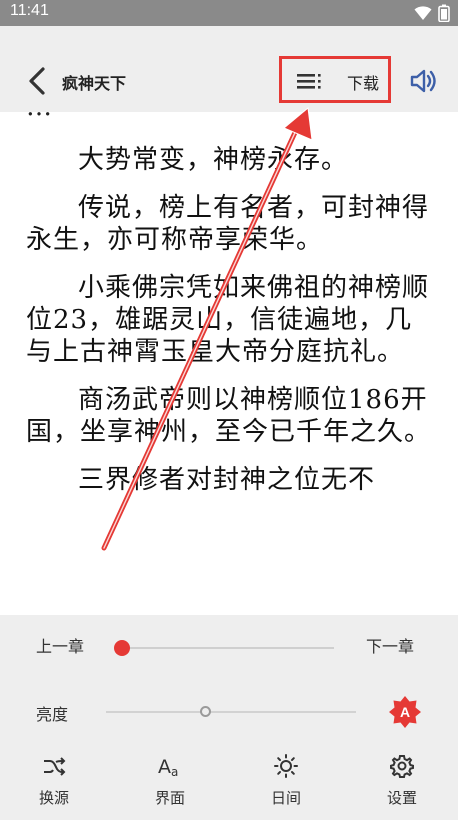  I want to click on nav-label: 界面, so click(169, 798).